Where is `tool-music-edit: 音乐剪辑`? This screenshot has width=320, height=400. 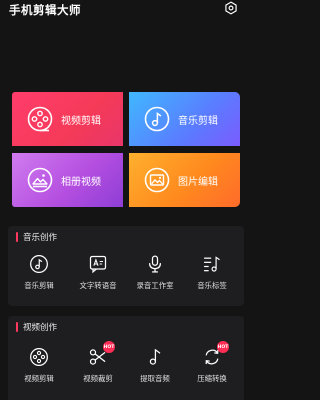 tool-music-edit: 音乐剪辑 is located at coordinates (39, 272).